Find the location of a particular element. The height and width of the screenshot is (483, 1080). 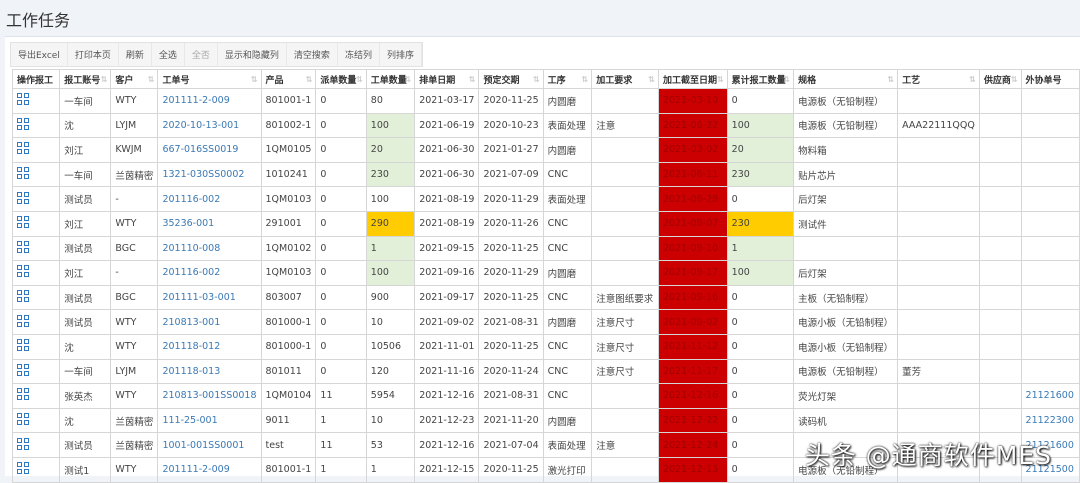

sort-columns-button: 列排序 is located at coordinates (401, 54).